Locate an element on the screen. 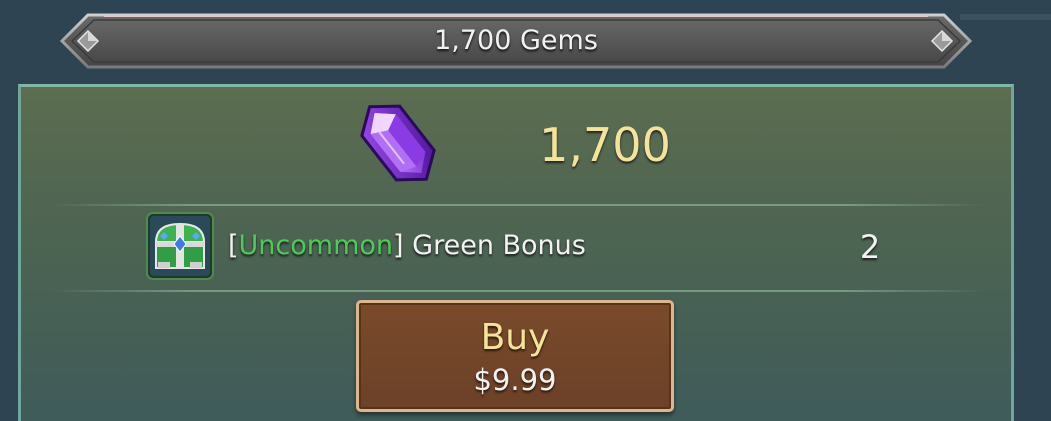  title-banner: 1,700 Gems is located at coordinates (516, 41).